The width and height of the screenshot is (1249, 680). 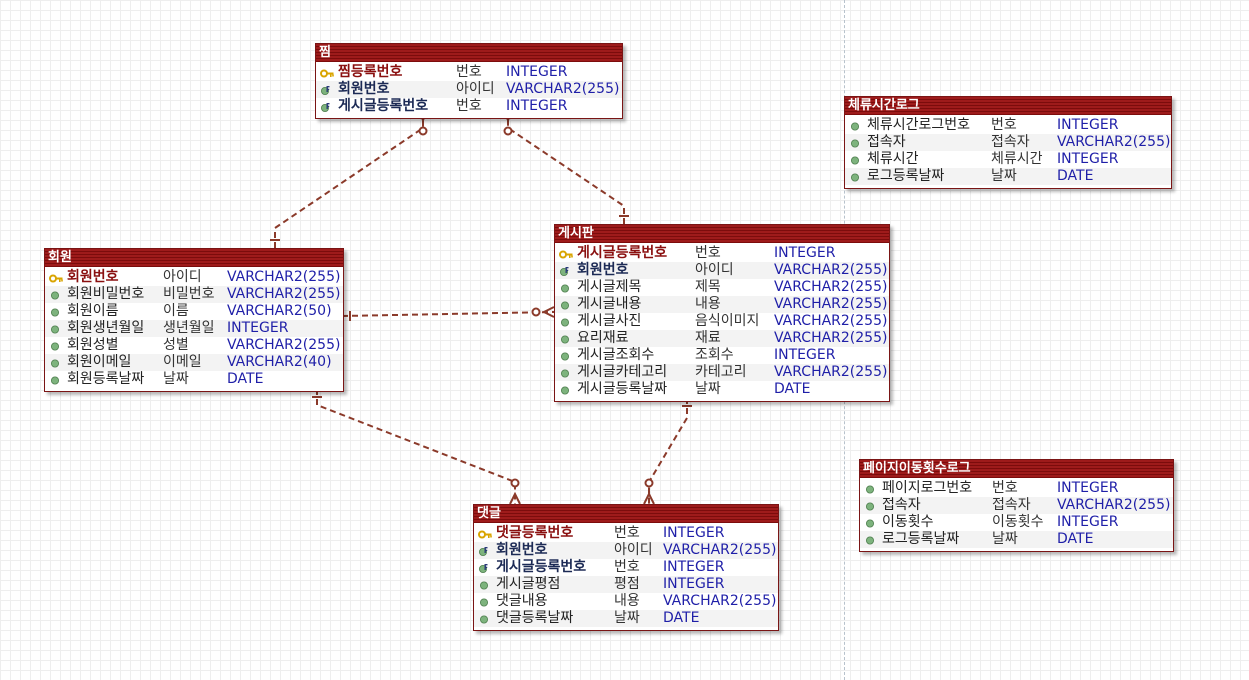 I want to click on column-name: 체류시간로그번호, so click(x=919, y=125).